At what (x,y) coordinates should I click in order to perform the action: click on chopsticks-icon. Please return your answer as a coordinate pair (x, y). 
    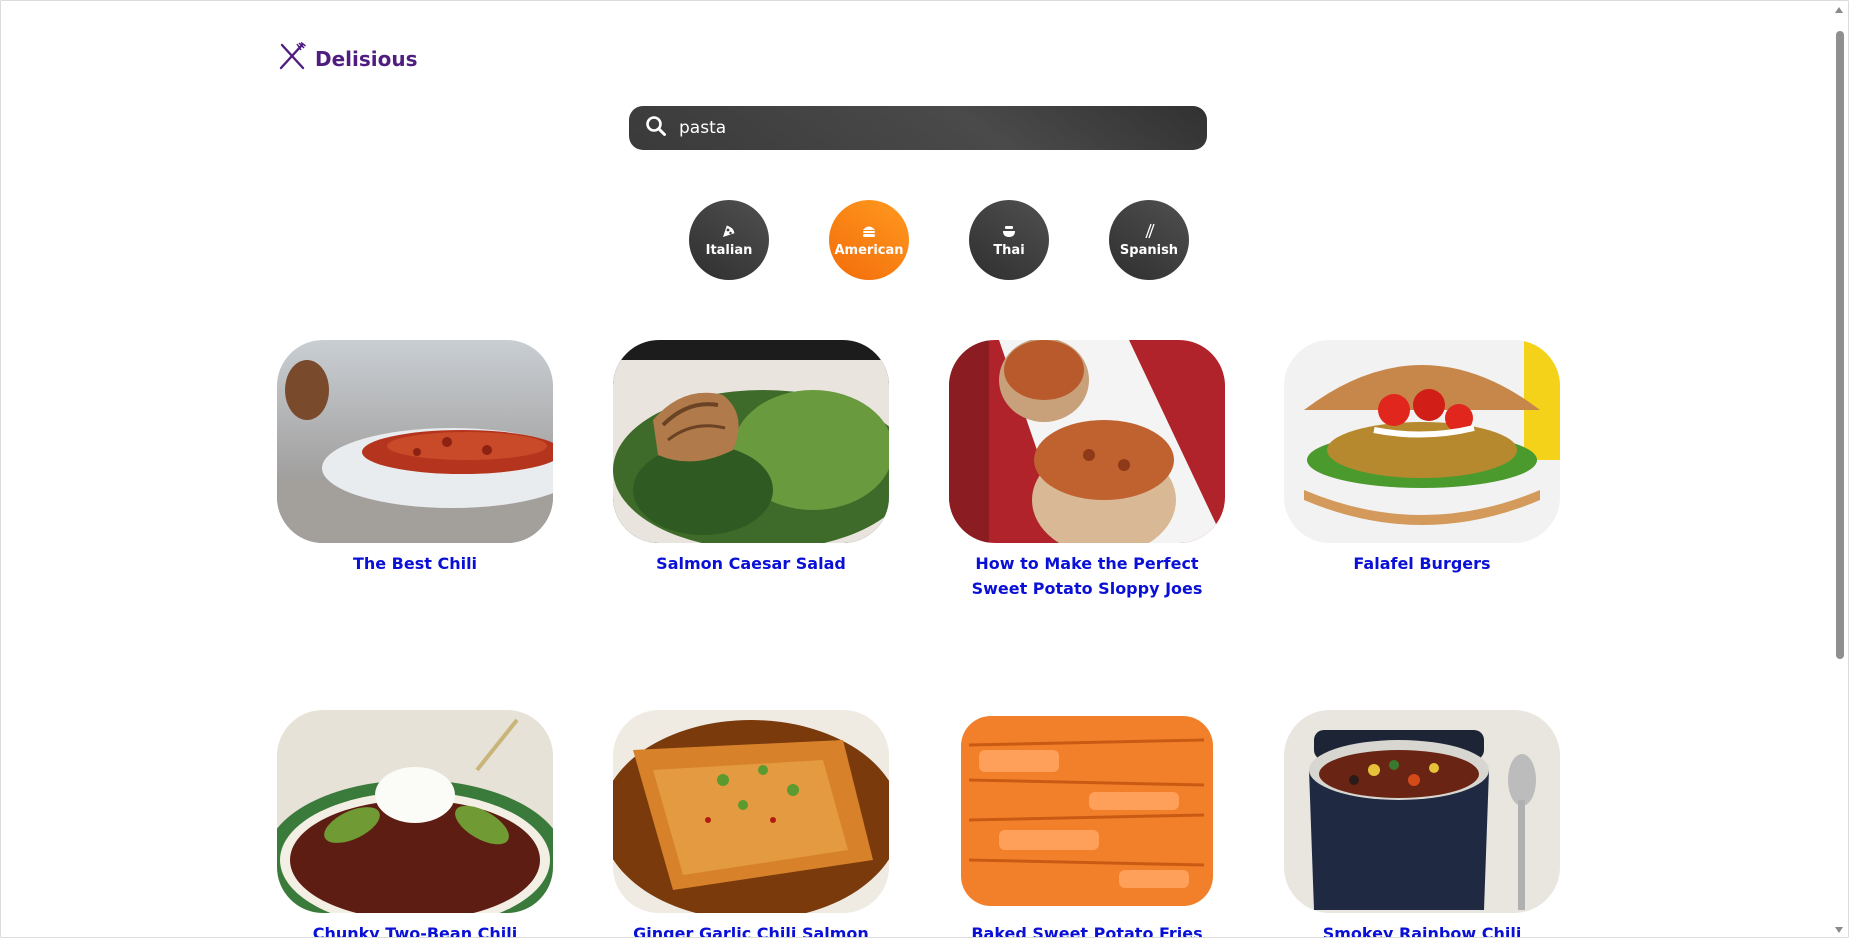
    Looking at the image, I should click on (1149, 232).